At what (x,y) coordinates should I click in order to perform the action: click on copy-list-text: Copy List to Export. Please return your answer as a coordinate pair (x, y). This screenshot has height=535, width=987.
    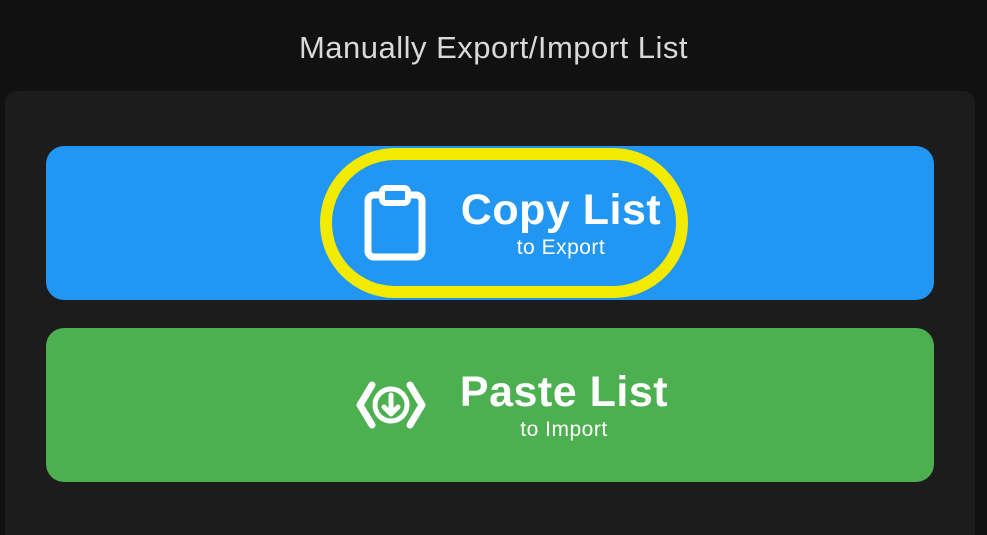
    Looking at the image, I should click on (561, 223).